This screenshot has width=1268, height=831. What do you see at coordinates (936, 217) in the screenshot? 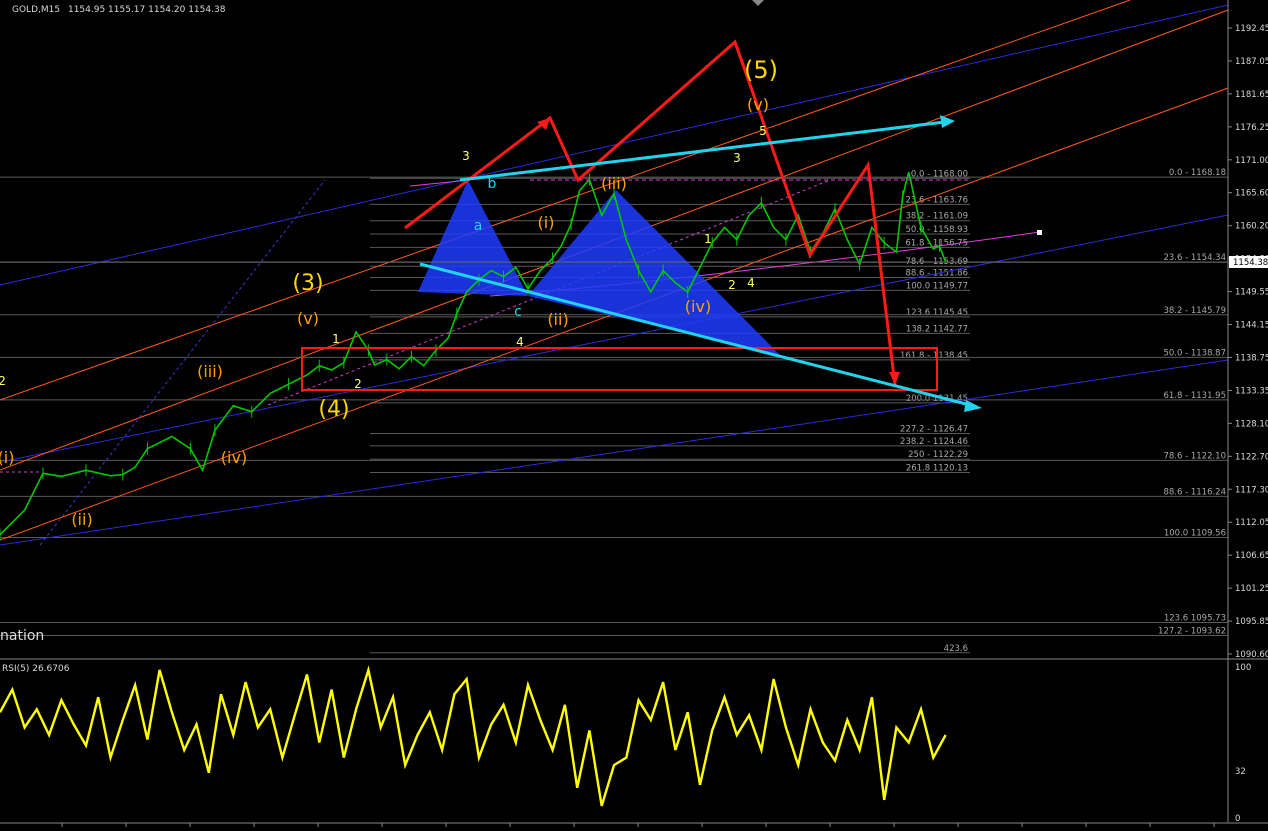
I see `fib-label: 38.2 - 1161.09` at bounding box center [936, 217].